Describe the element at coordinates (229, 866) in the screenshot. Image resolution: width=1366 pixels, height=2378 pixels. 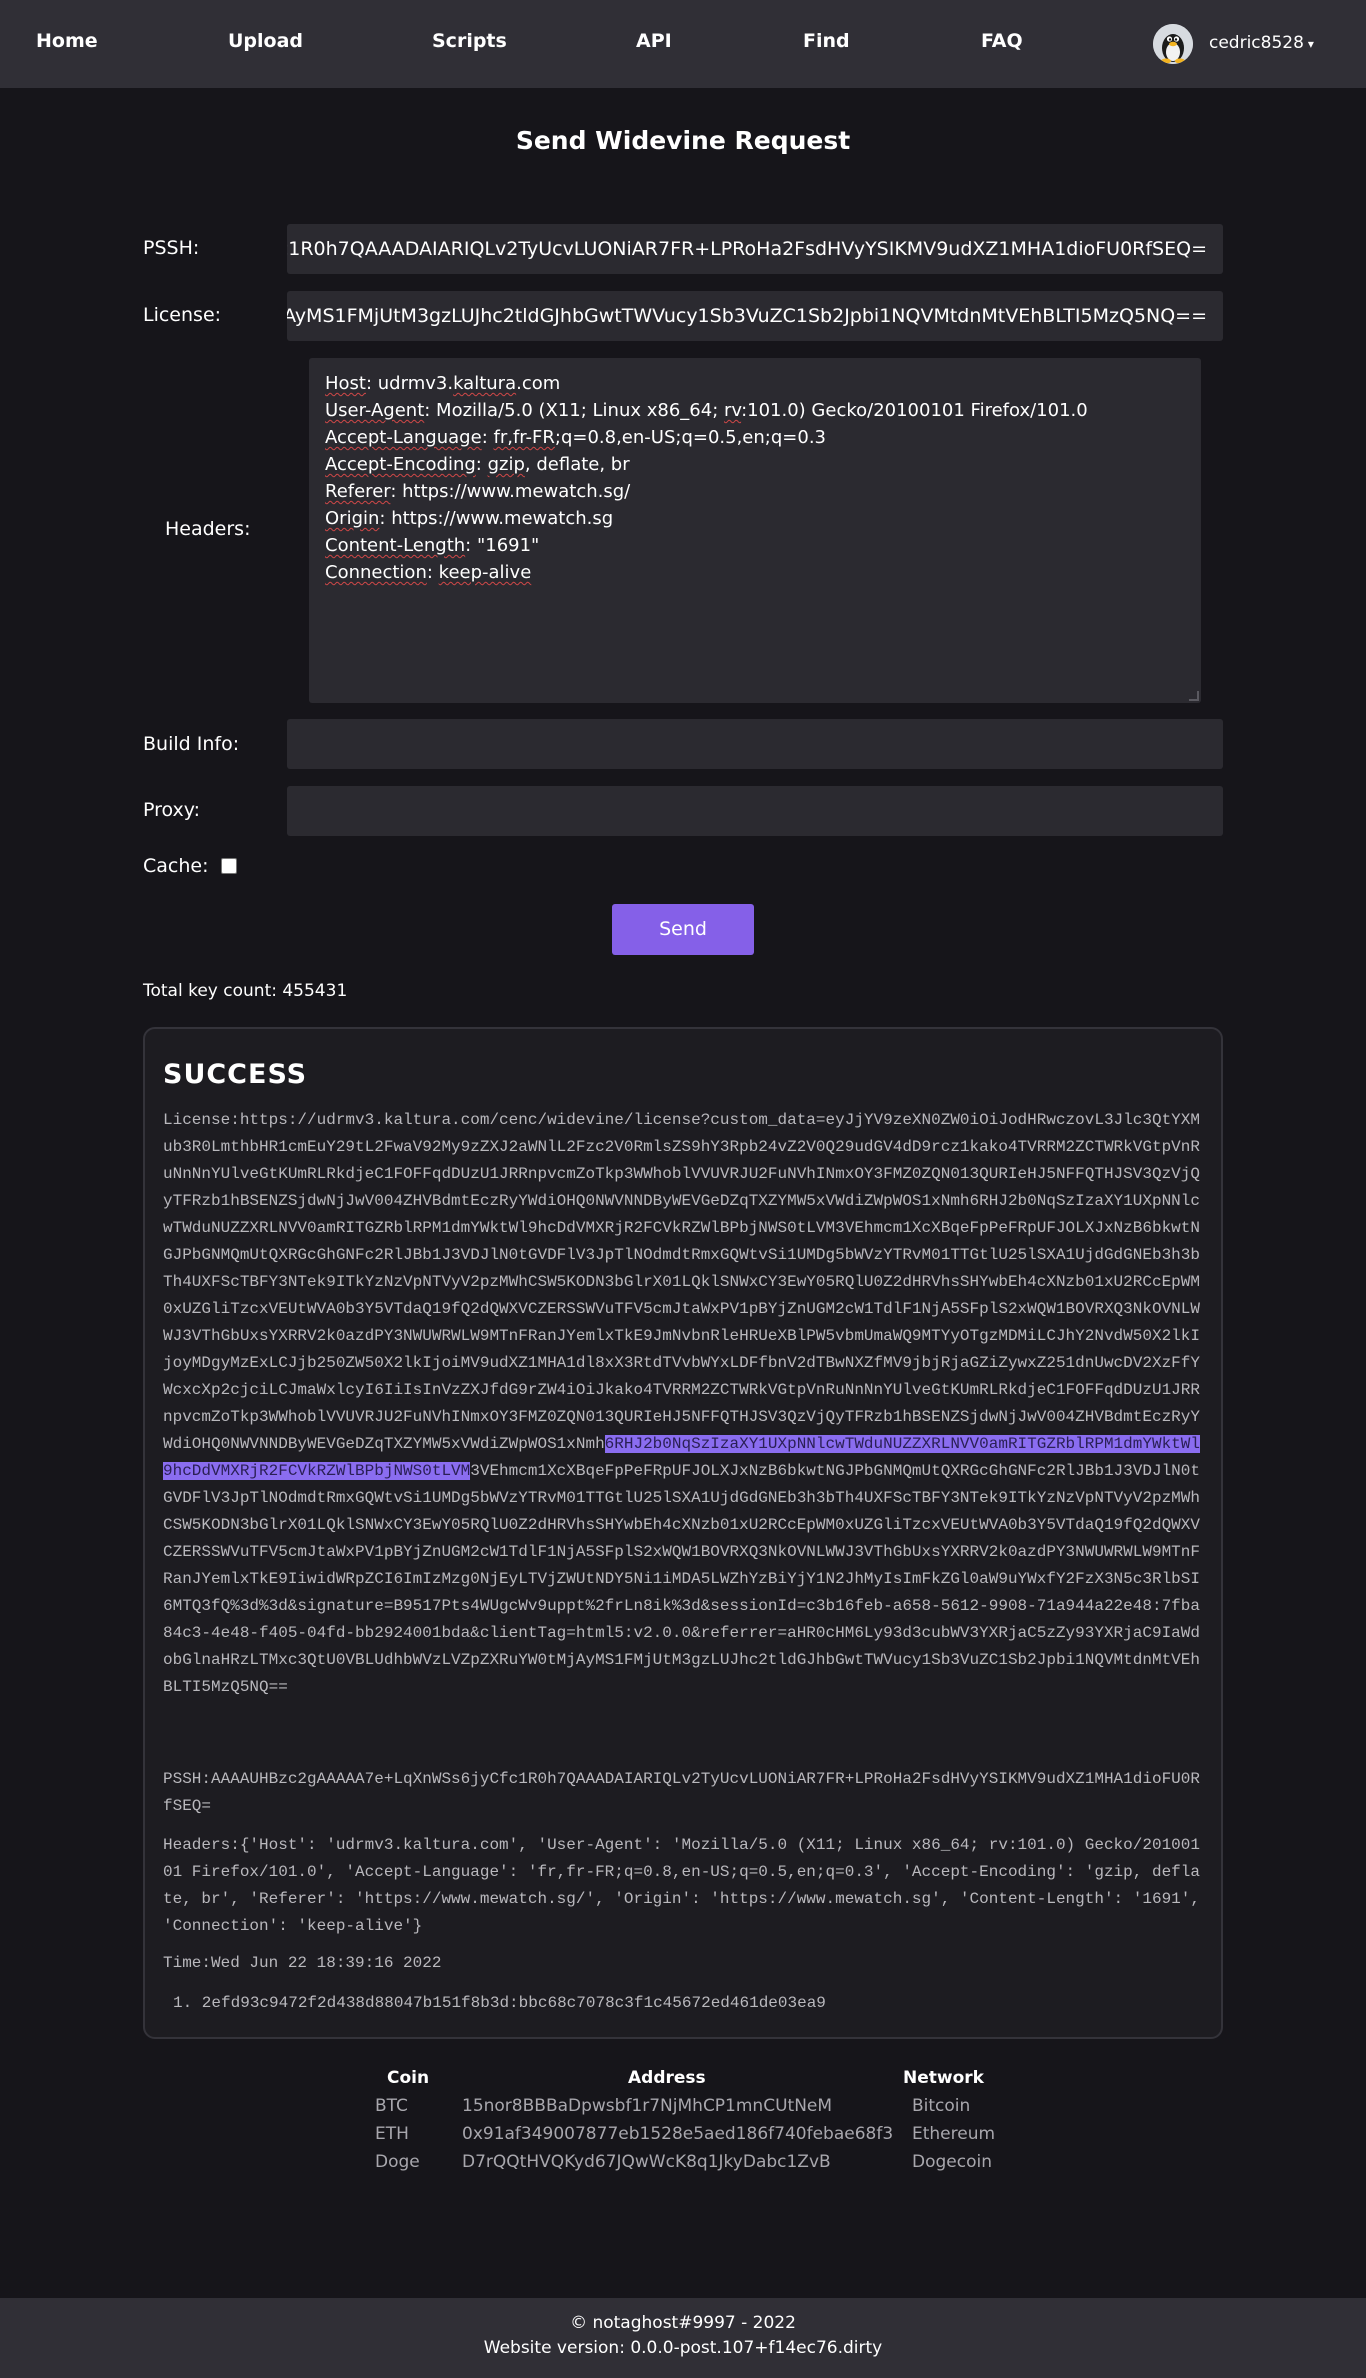
I see `cache-checkbox` at that location.